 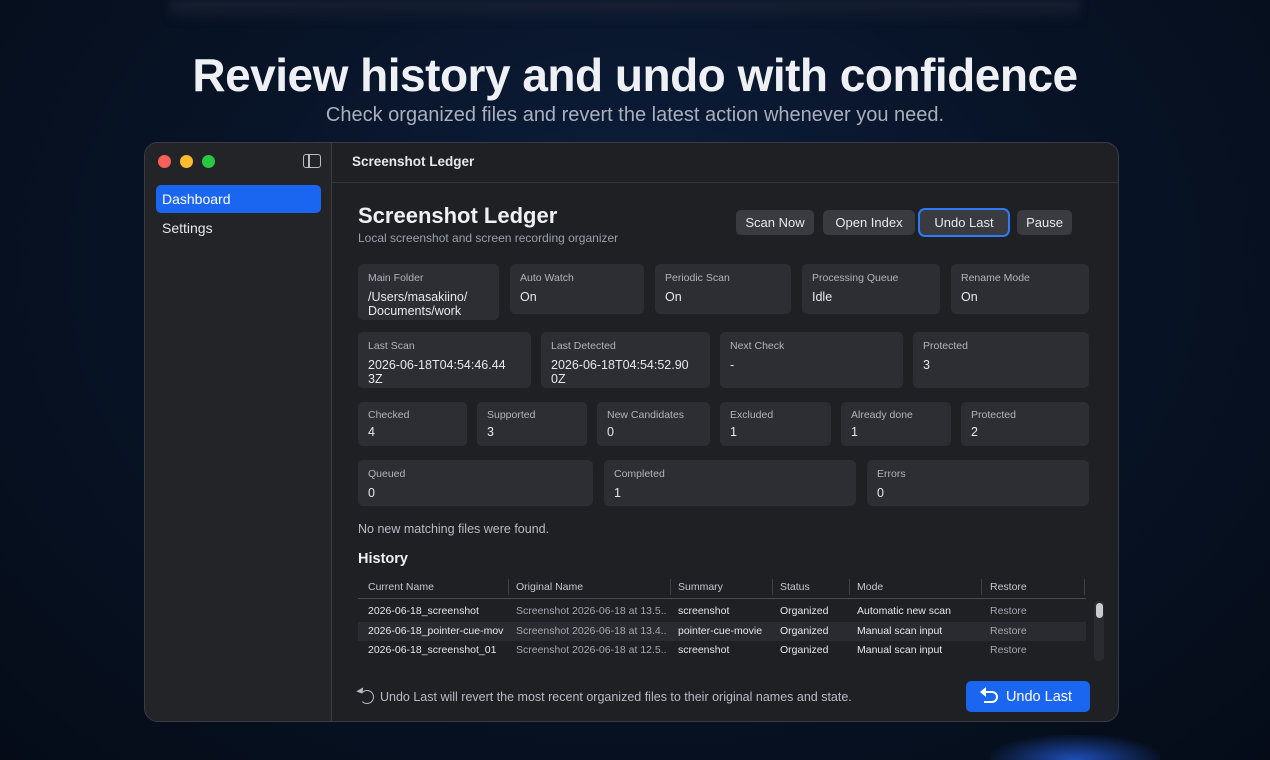 I want to click on card-label: Last Scan, so click(x=391, y=346).